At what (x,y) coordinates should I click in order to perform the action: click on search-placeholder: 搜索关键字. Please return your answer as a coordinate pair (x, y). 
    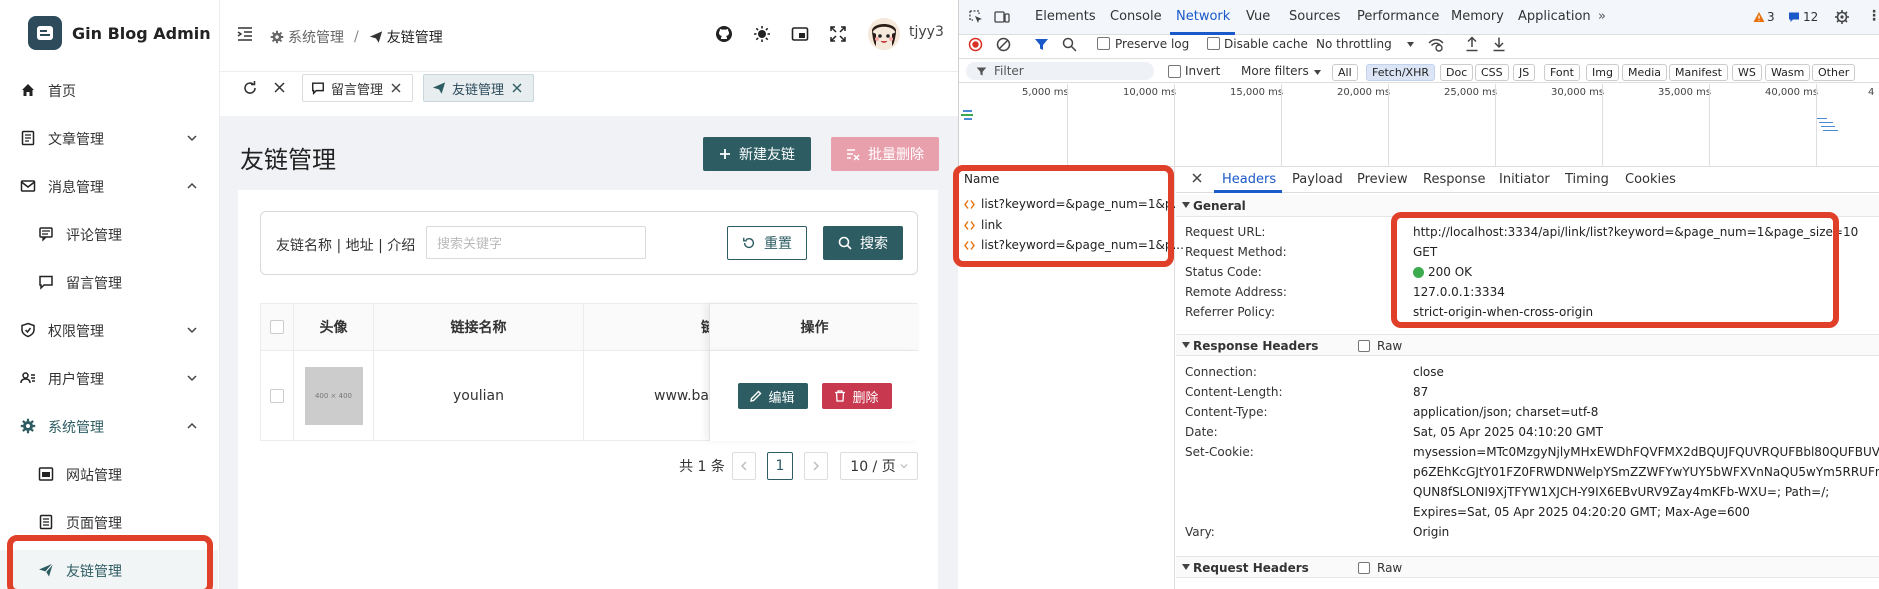
    Looking at the image, I should click on (470, 244).